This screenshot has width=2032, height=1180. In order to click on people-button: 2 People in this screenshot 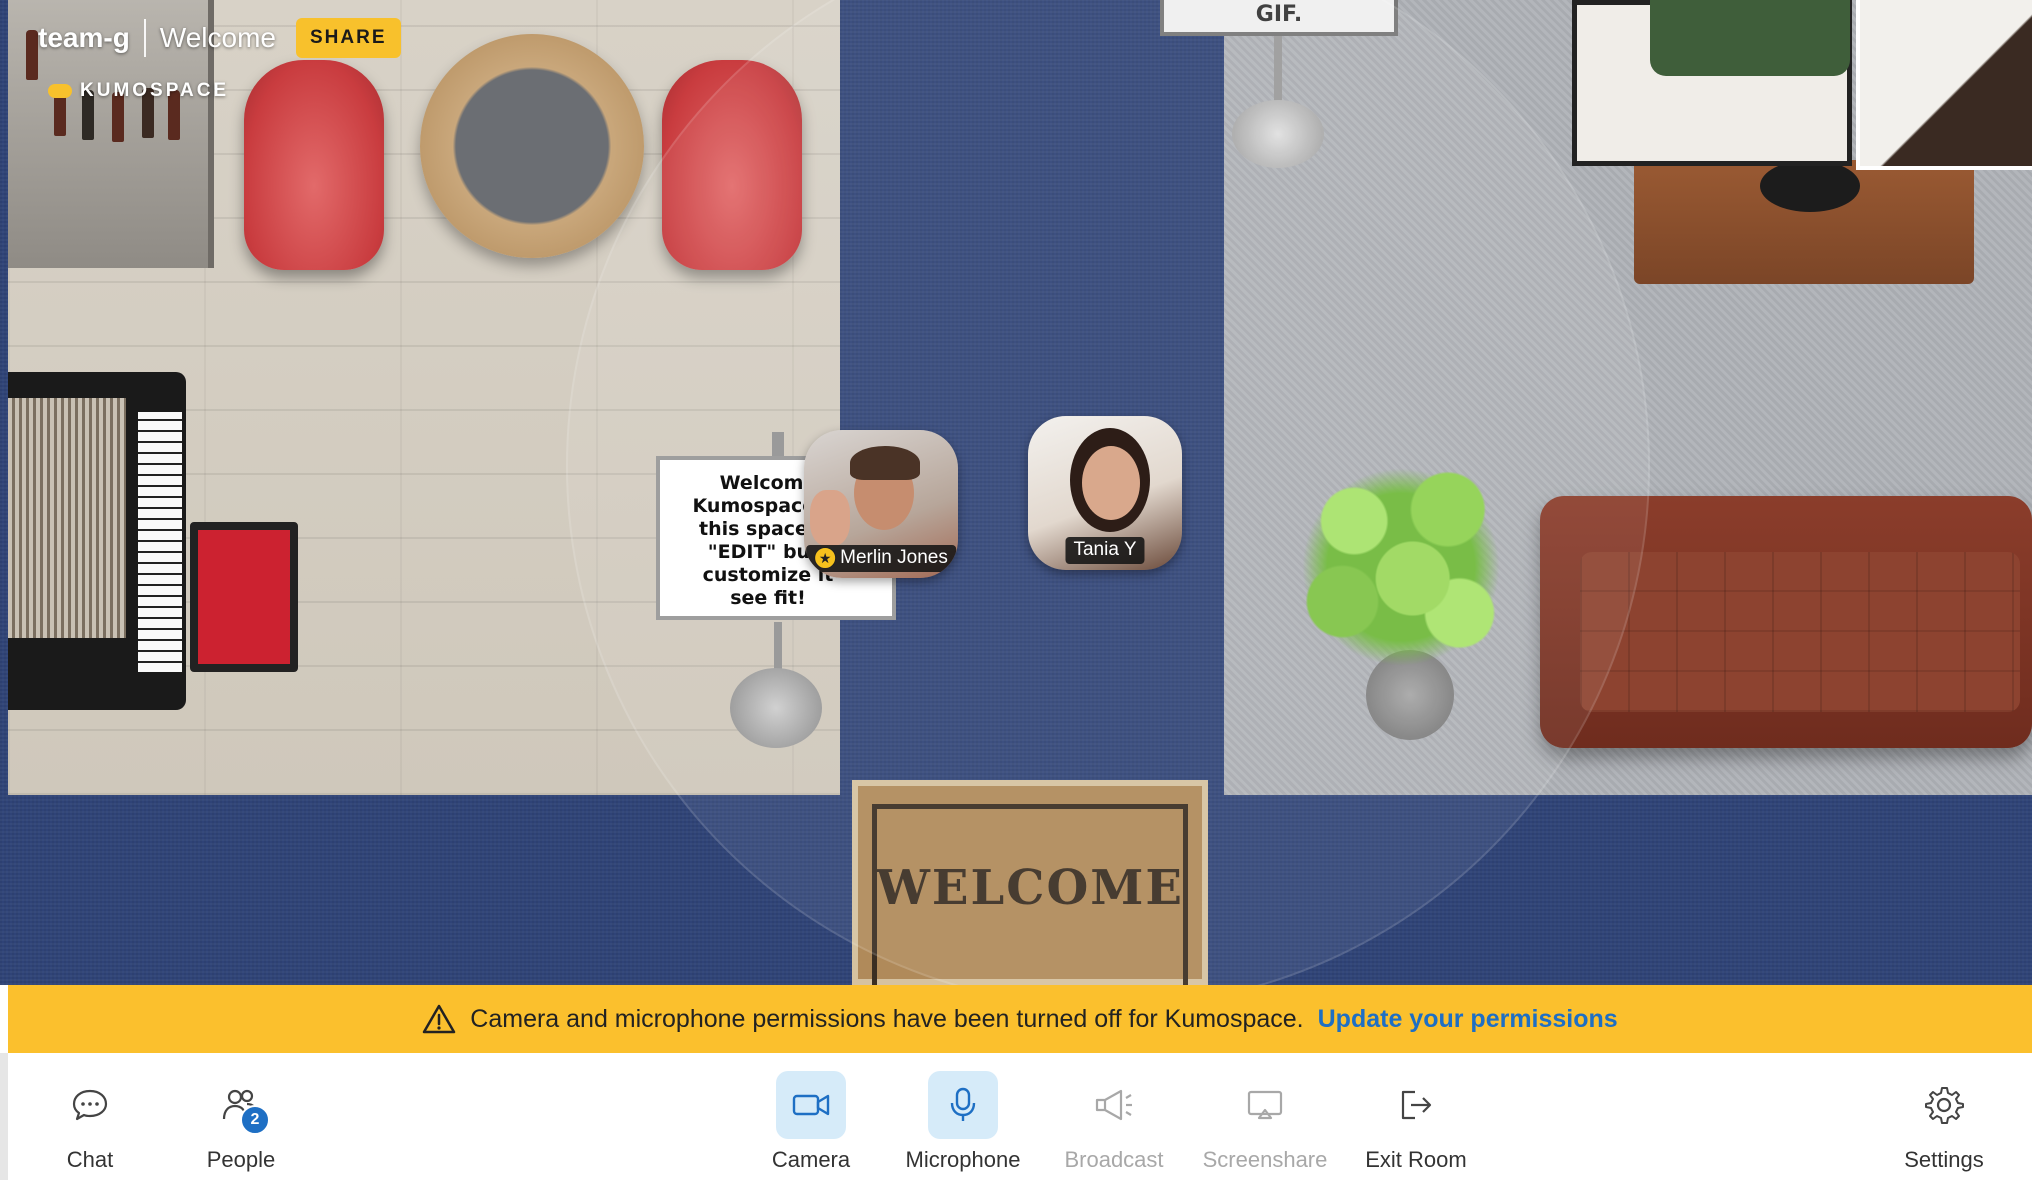, I will do `click(241, 1122)`.